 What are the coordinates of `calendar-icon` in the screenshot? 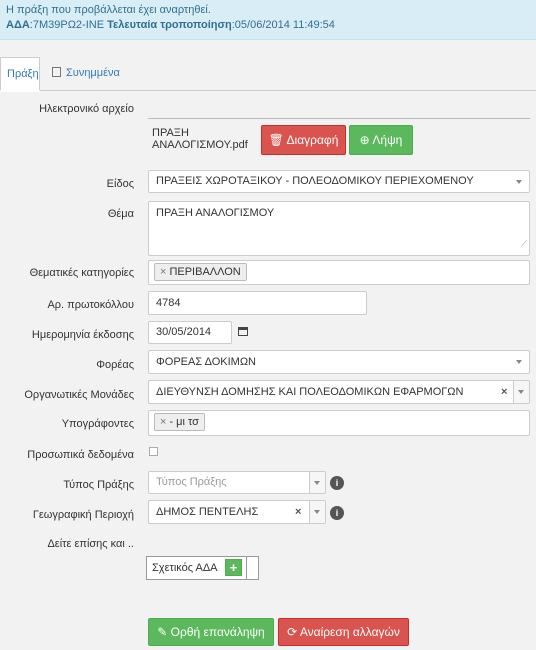 It's located at (243, 331).